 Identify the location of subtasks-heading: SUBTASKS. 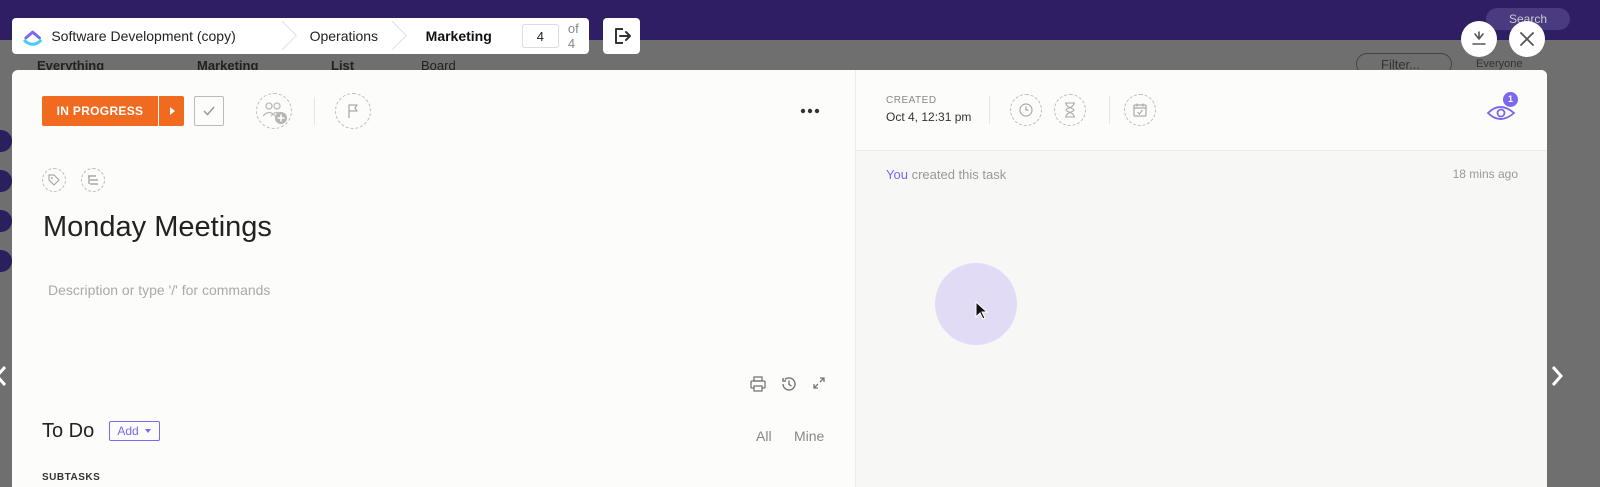
(71, 477).